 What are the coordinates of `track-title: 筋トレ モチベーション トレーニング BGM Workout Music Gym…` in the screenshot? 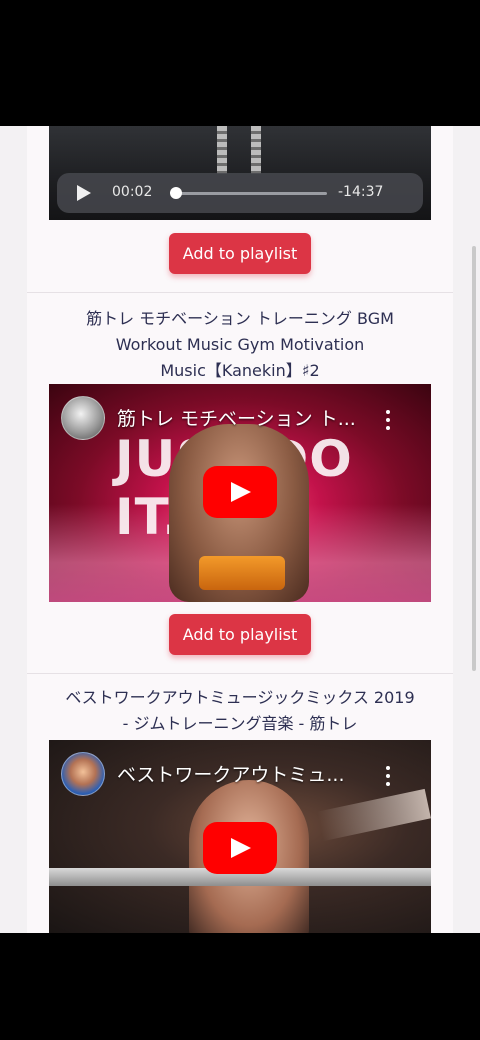 It's located at (240, 345).